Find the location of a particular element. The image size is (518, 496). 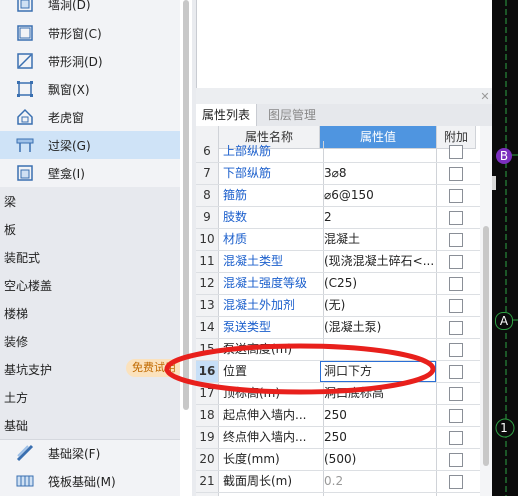

nav-item-bay-window: 飘窗(X) is located at coordinates (90, 89).